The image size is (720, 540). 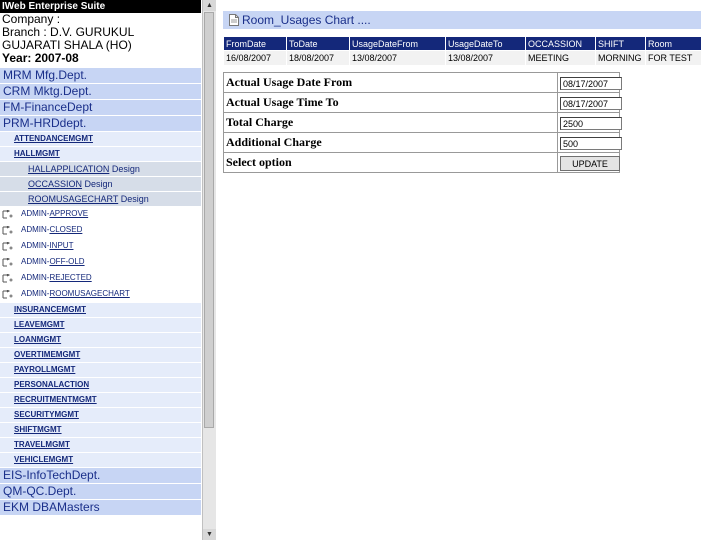 I want to click on nav-item-personalaction: PERSONALACTION, so click(x=100, y=385).